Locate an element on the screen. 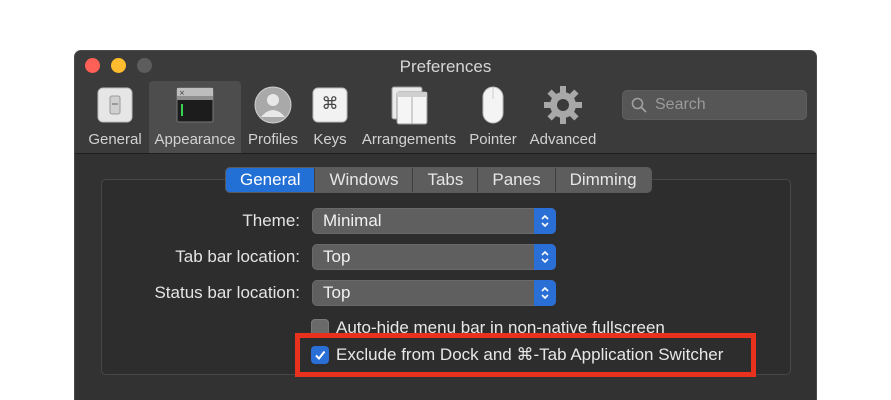  theme-row: Theme: Minimal is located at coordinates (315, 221).